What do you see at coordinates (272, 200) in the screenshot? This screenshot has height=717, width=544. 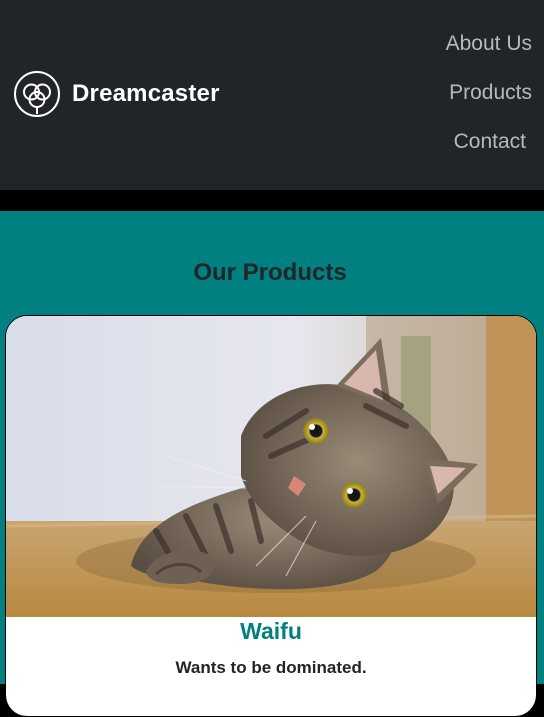 I see `header-divider` at bounding box center [272, 200].